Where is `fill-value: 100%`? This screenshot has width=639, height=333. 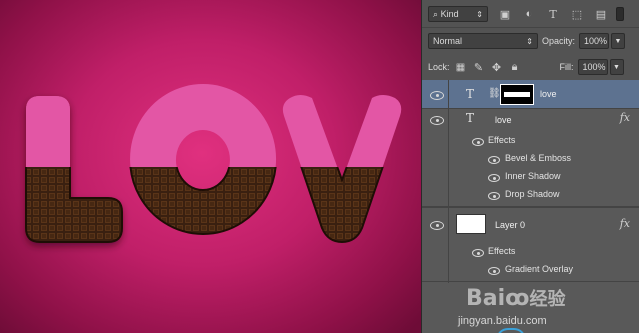 fill-value: 100% is located at coordinates (594, 67).